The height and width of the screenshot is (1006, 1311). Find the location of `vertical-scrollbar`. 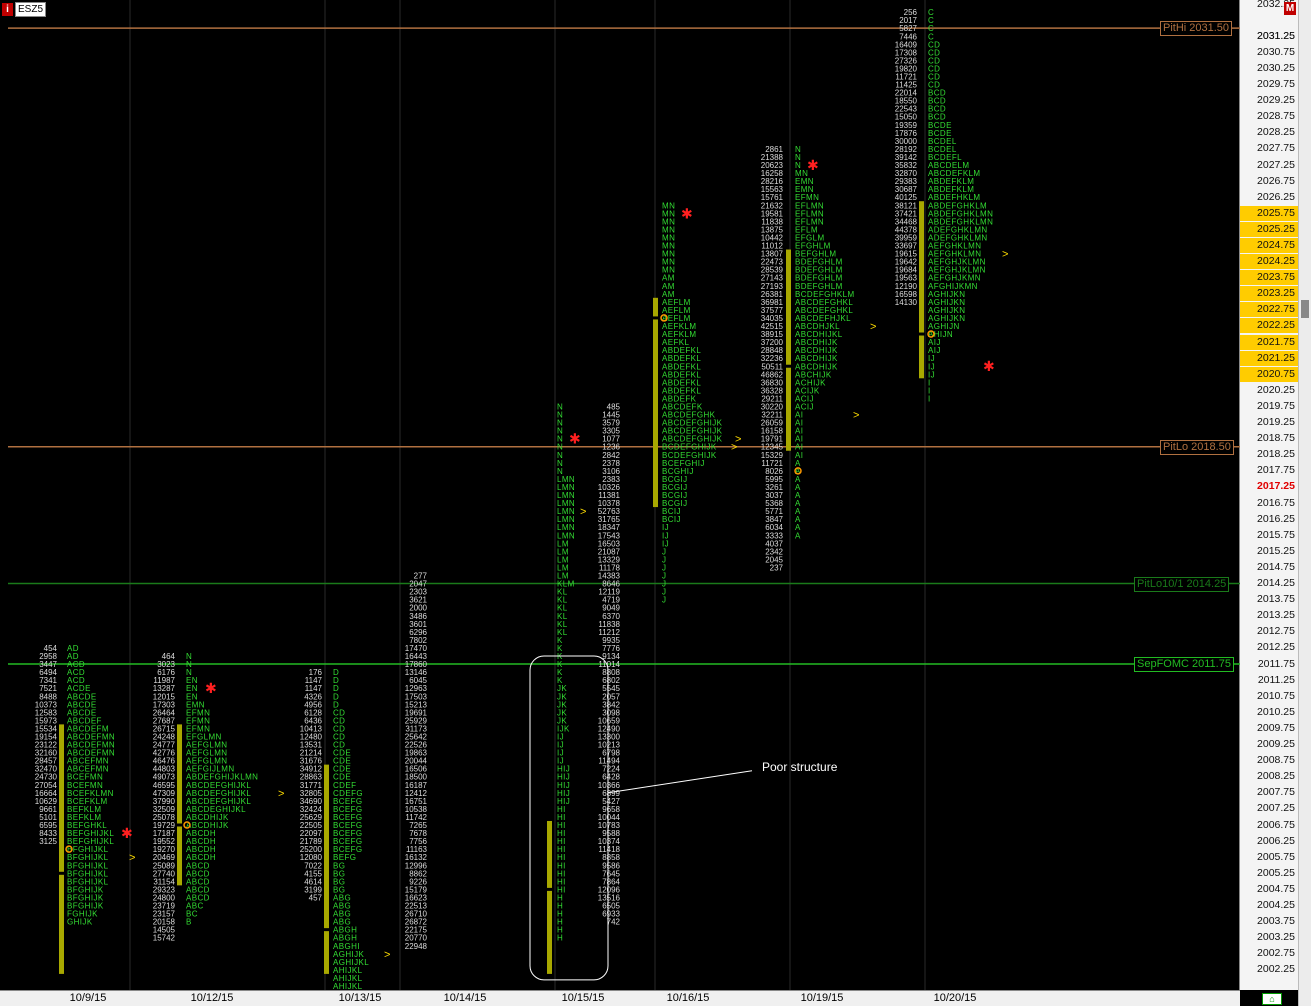

vertical-scrollbar is located at coordinates (1304, 503).